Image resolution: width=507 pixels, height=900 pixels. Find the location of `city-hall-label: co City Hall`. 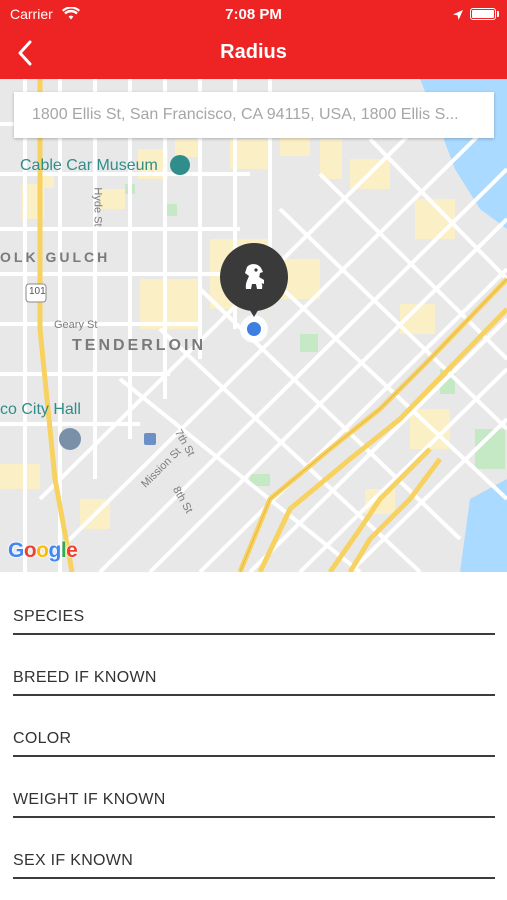

city-hall-label: co City Hall is located at coordinates (40, 409).